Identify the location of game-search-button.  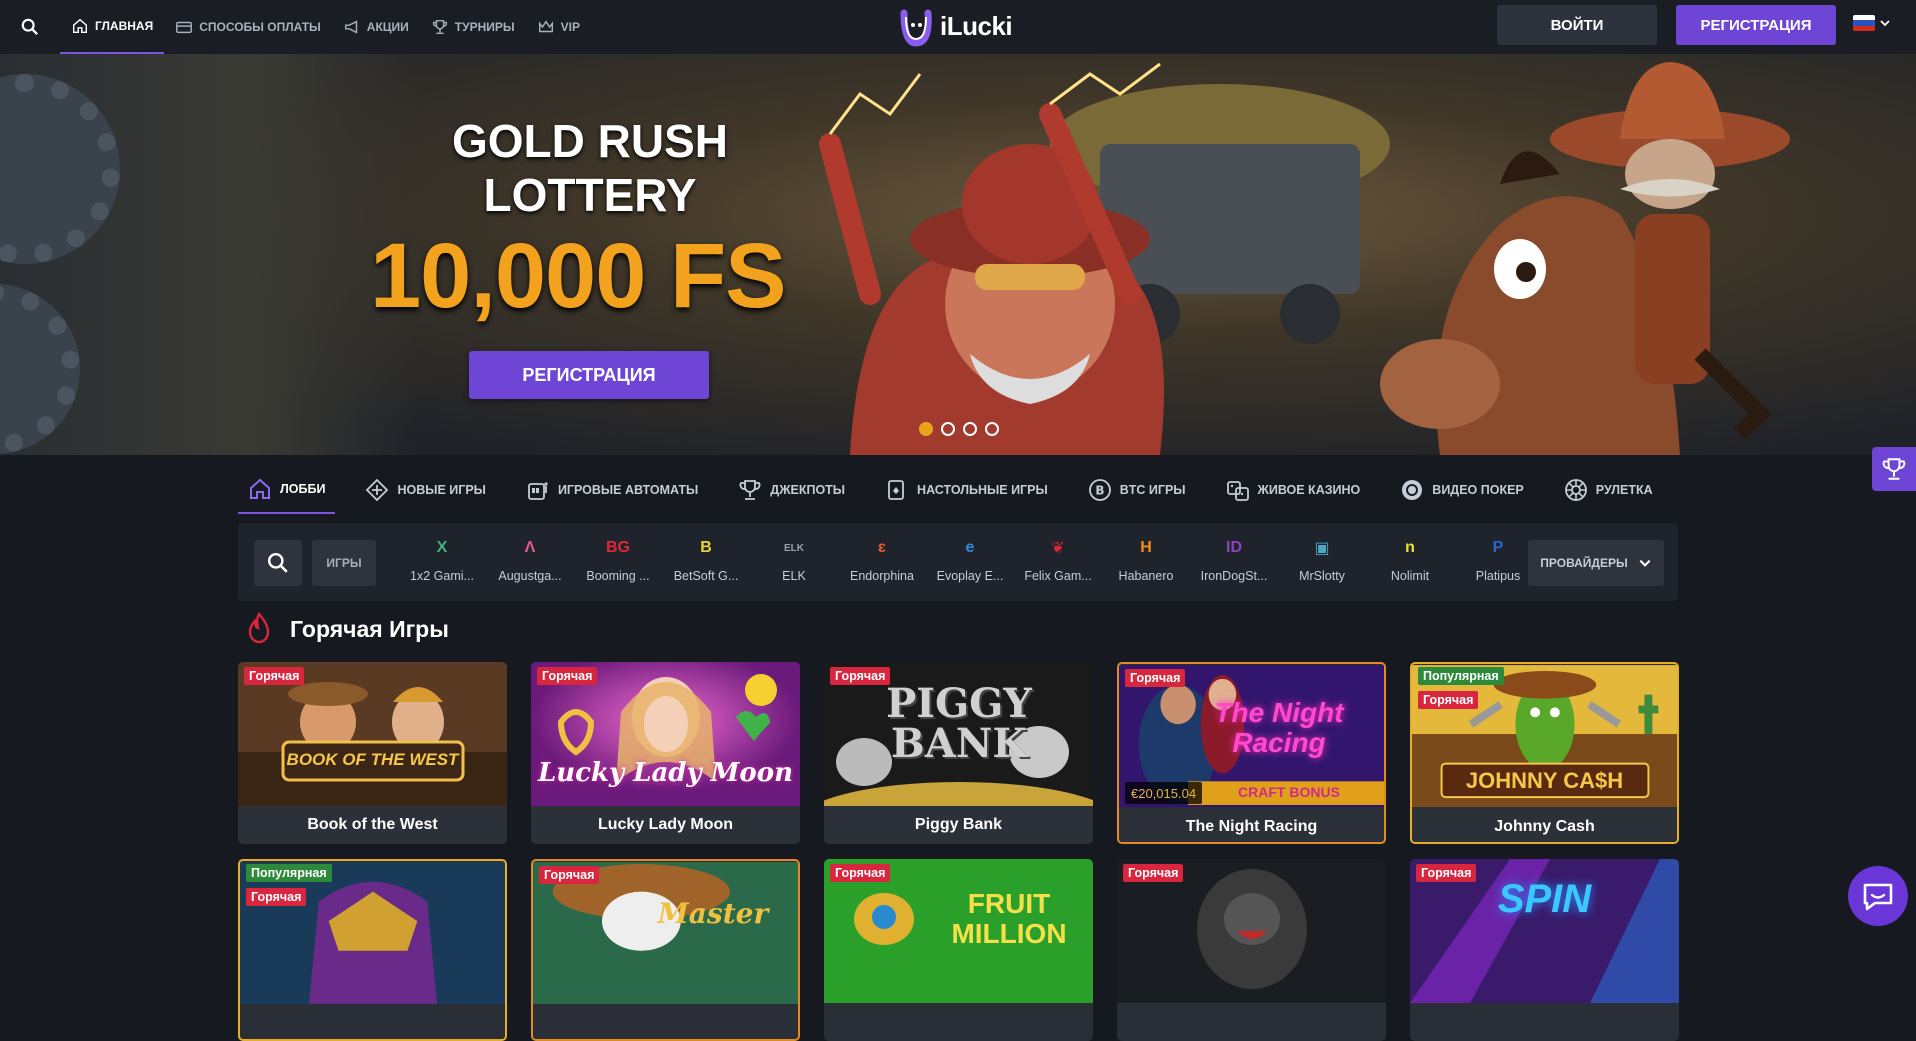
(278, 563).